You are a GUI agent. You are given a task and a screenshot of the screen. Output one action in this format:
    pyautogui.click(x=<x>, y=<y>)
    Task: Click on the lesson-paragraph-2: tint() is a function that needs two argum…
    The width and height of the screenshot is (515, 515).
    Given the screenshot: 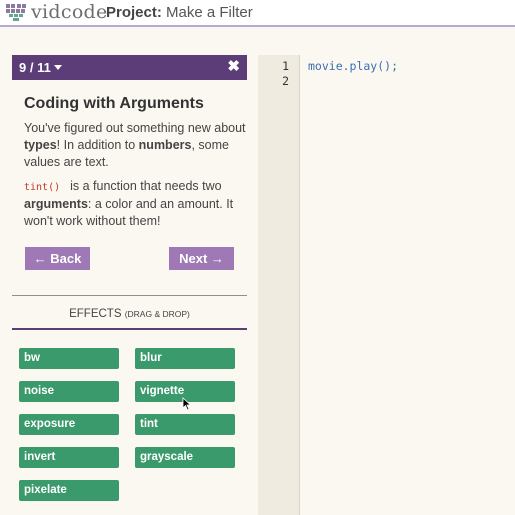 What is the action you would take?
    pyautogui.click(x=135, y=204)
    